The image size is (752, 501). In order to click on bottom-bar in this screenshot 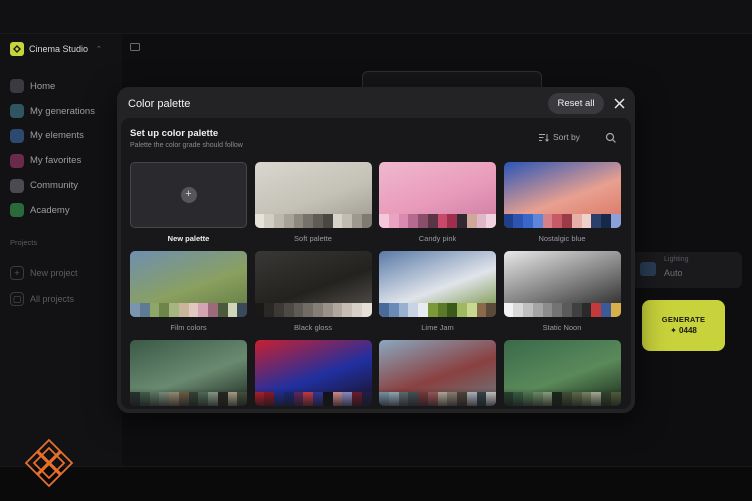, I will do `click(376, 483)`.